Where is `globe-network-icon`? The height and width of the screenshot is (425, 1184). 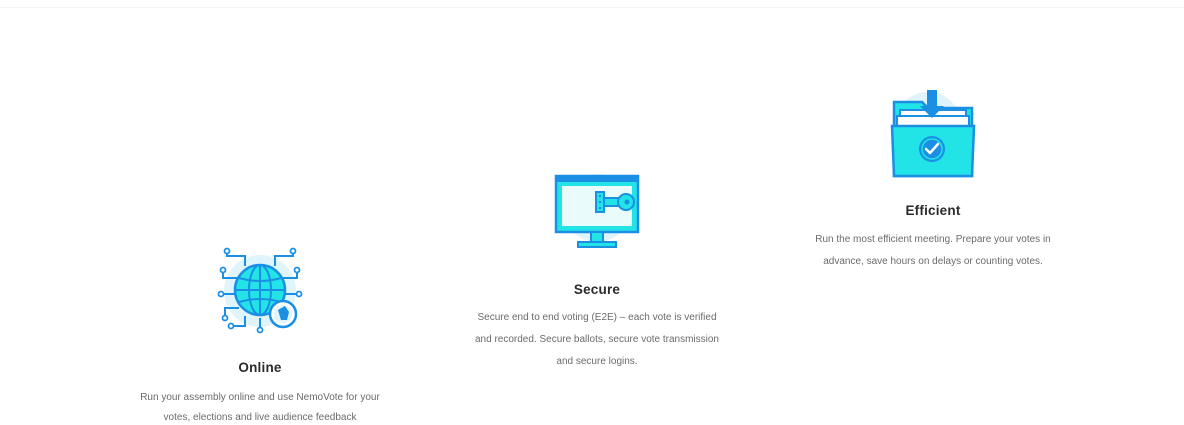 globe-network-icon is located at coordinates (260, 291).